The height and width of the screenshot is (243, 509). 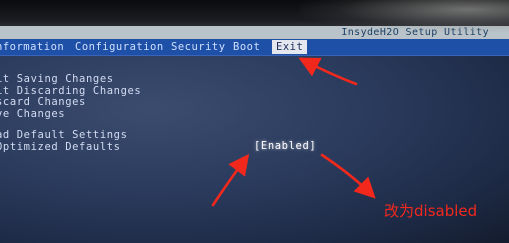 What do you see at coordinates (431, 211) in the screenshot?
I see `annotation-label: 改为disabled` at bounding box center [431, 211].